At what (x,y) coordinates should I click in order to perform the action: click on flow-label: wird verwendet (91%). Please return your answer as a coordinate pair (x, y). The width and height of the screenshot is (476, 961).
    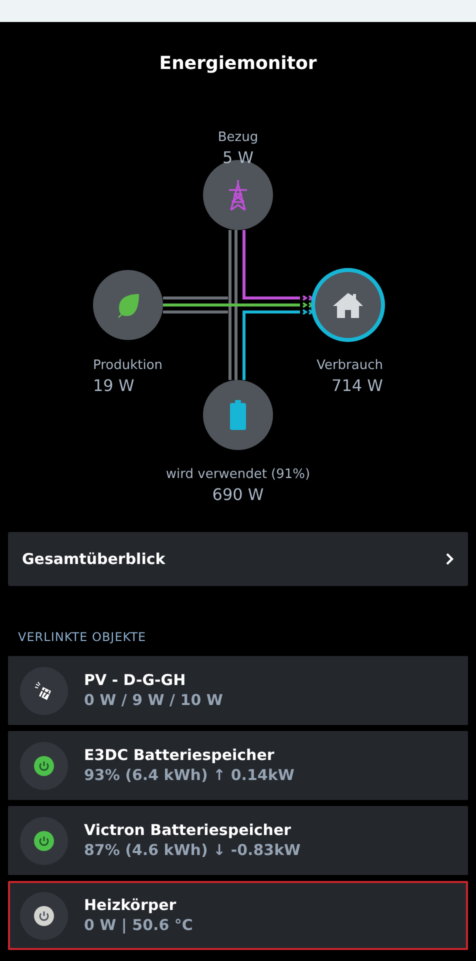
    Looking at the image, I should click on (238, 475).